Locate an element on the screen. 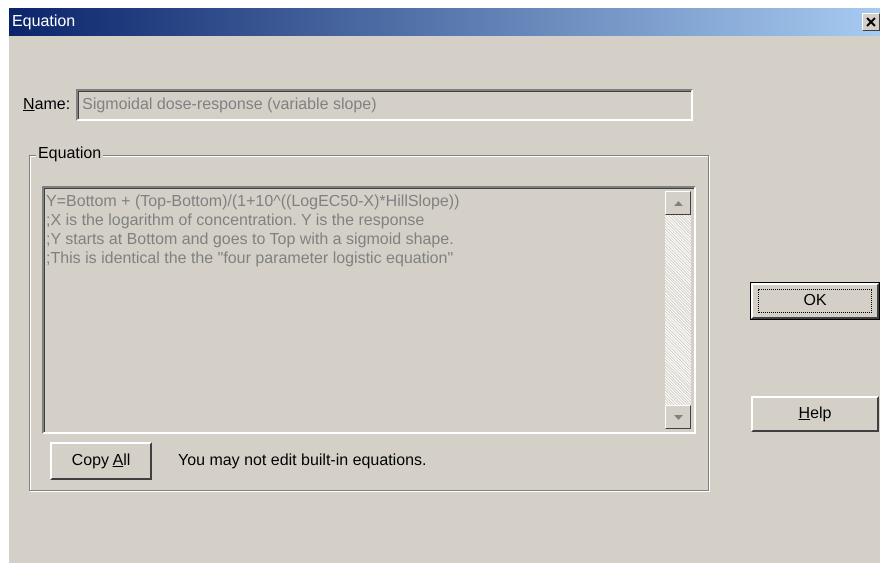 The image size is (880, 563). ok-button: OK is located at coordinates (815, 301).